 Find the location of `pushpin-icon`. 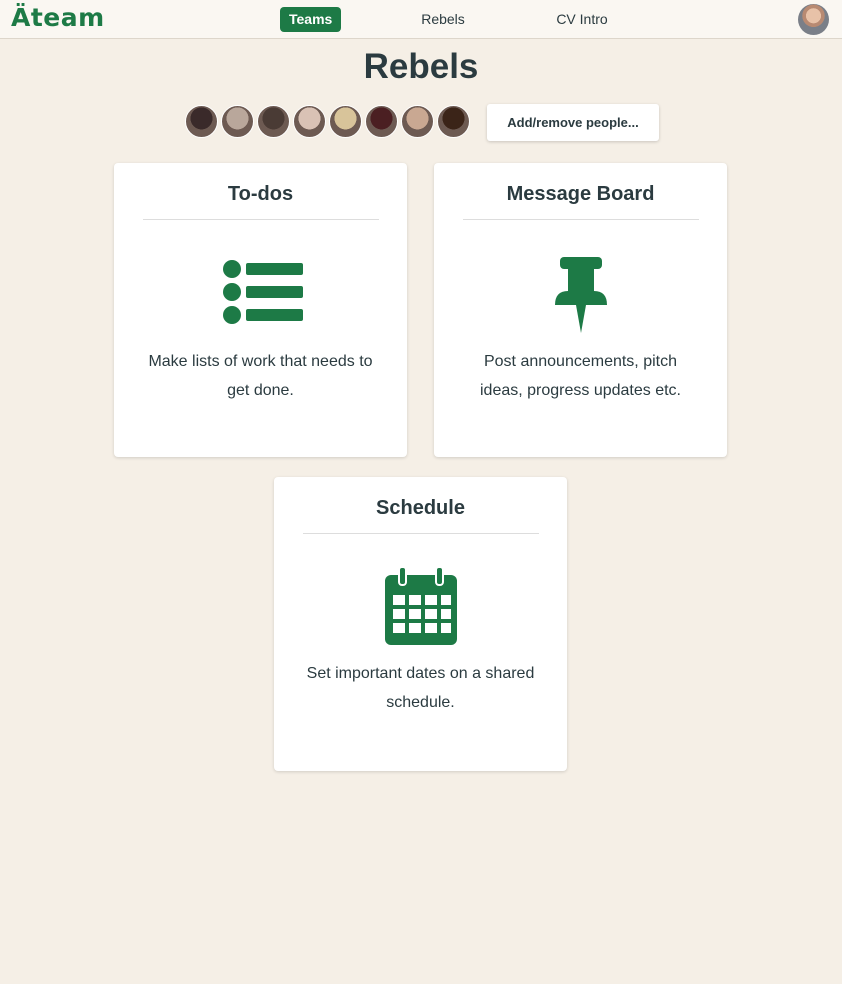

pushpin-icon is located at coordinates (580, 295).